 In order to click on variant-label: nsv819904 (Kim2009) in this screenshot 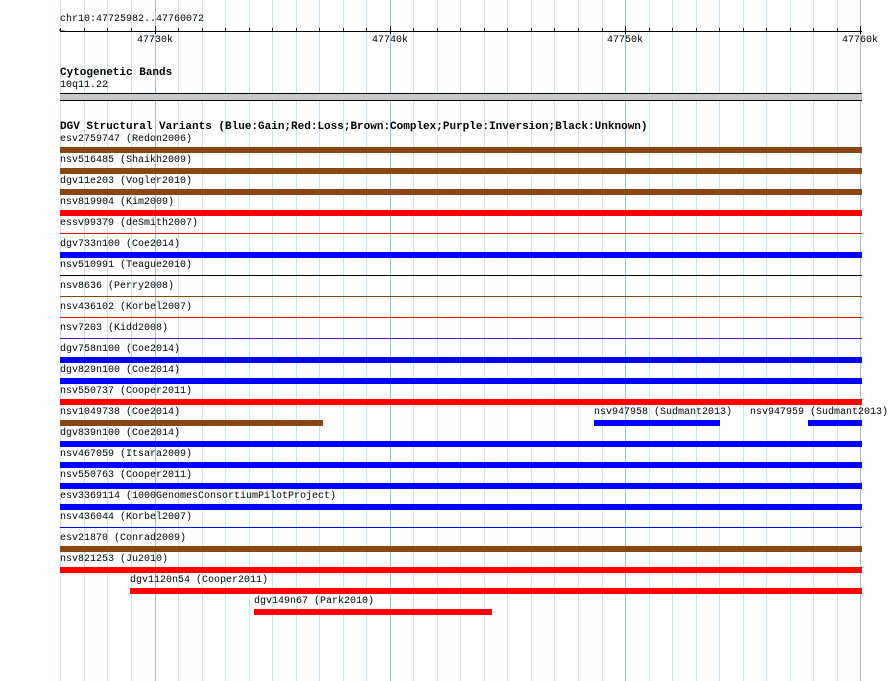, I will do `click(117, 202)`.